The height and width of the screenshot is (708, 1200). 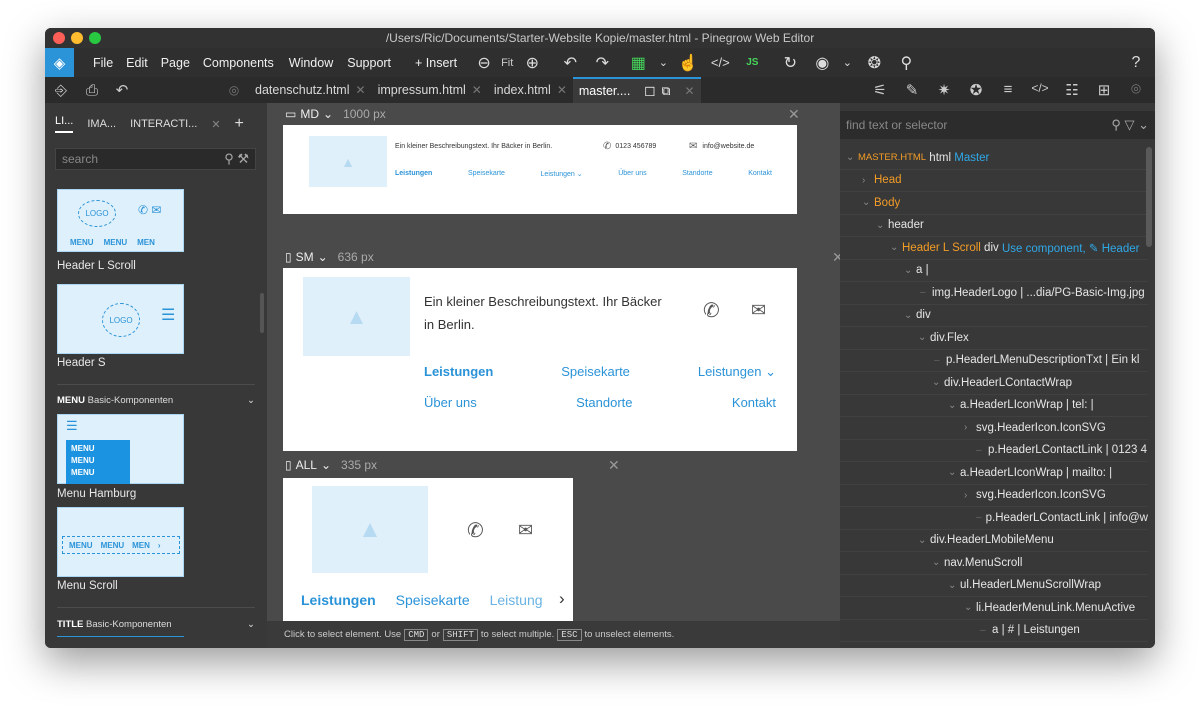 I want to click on viewport-header-sm: ▯ SM ⌄ 636 px, so click(x=329, y=257).